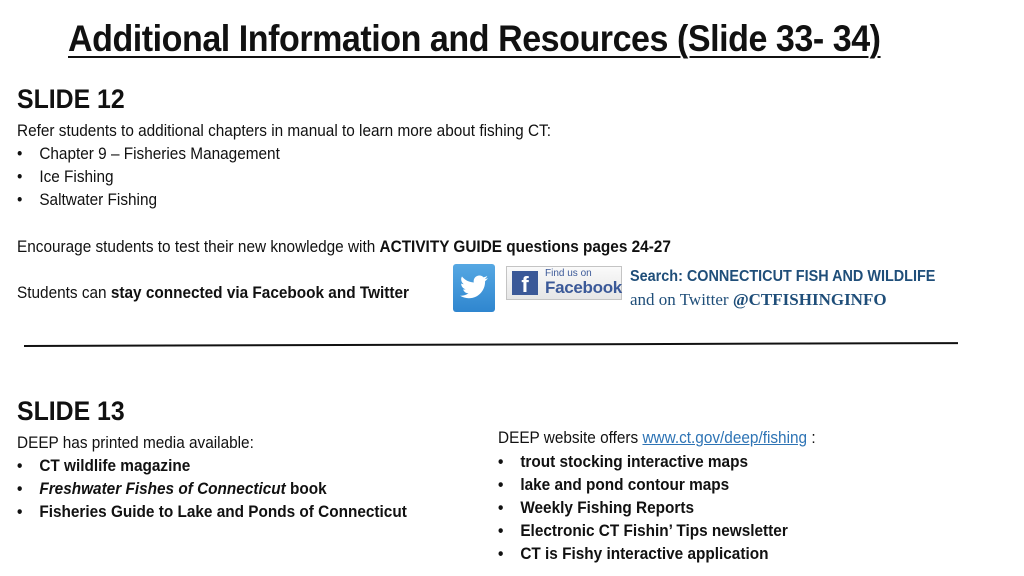  Describe the element at coordinates (71, 99) in the screenshot. I see `slide-12-heading: SLIDE 12` at that location.